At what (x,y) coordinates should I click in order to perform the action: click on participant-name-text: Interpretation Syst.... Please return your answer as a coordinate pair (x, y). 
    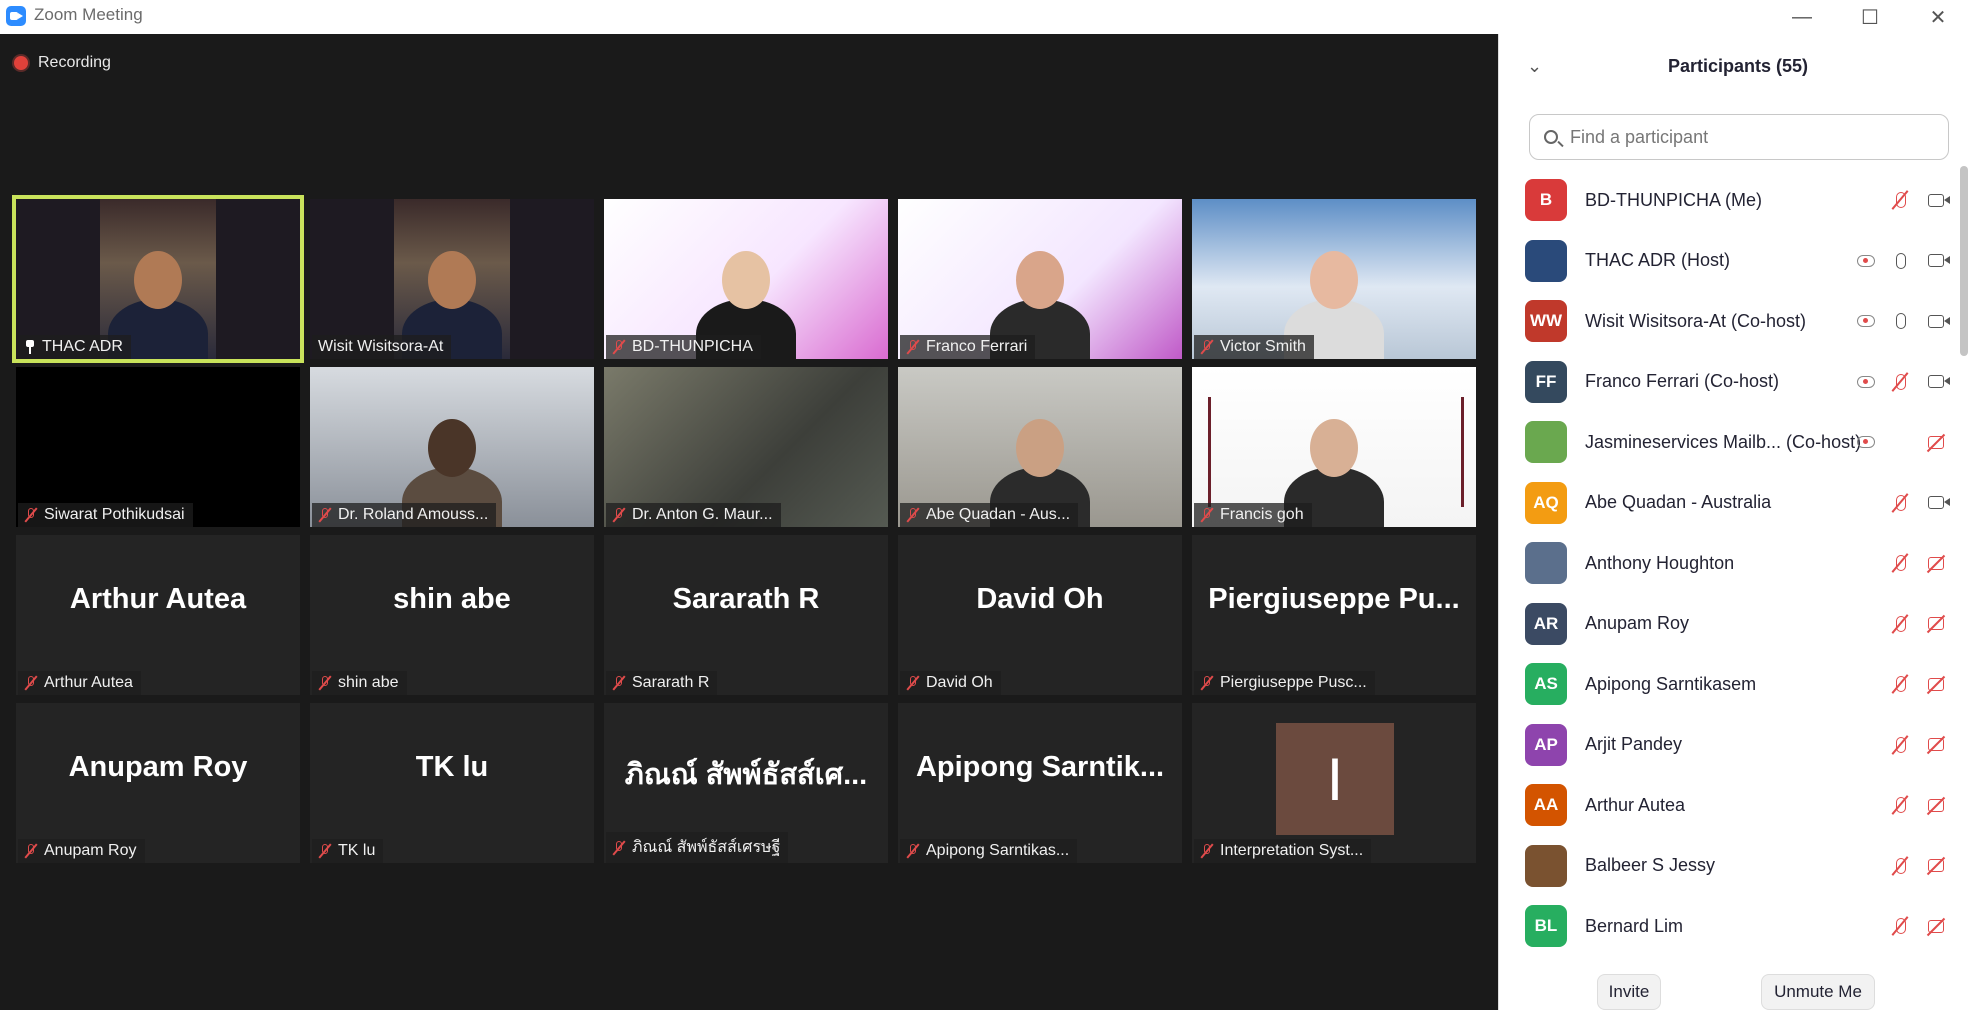
    Looking at the image, I should click on (1292, 850).